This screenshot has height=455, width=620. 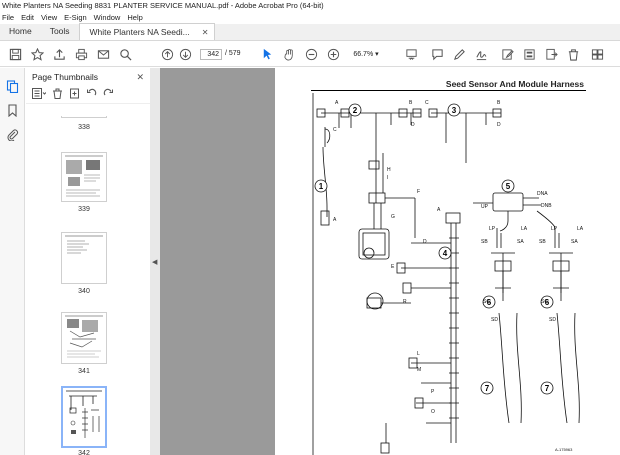 What do you see at coordinates (75, 17) in the screenshot?
I see `menu-esign: E-Sign` at bounding box center [75, 17].